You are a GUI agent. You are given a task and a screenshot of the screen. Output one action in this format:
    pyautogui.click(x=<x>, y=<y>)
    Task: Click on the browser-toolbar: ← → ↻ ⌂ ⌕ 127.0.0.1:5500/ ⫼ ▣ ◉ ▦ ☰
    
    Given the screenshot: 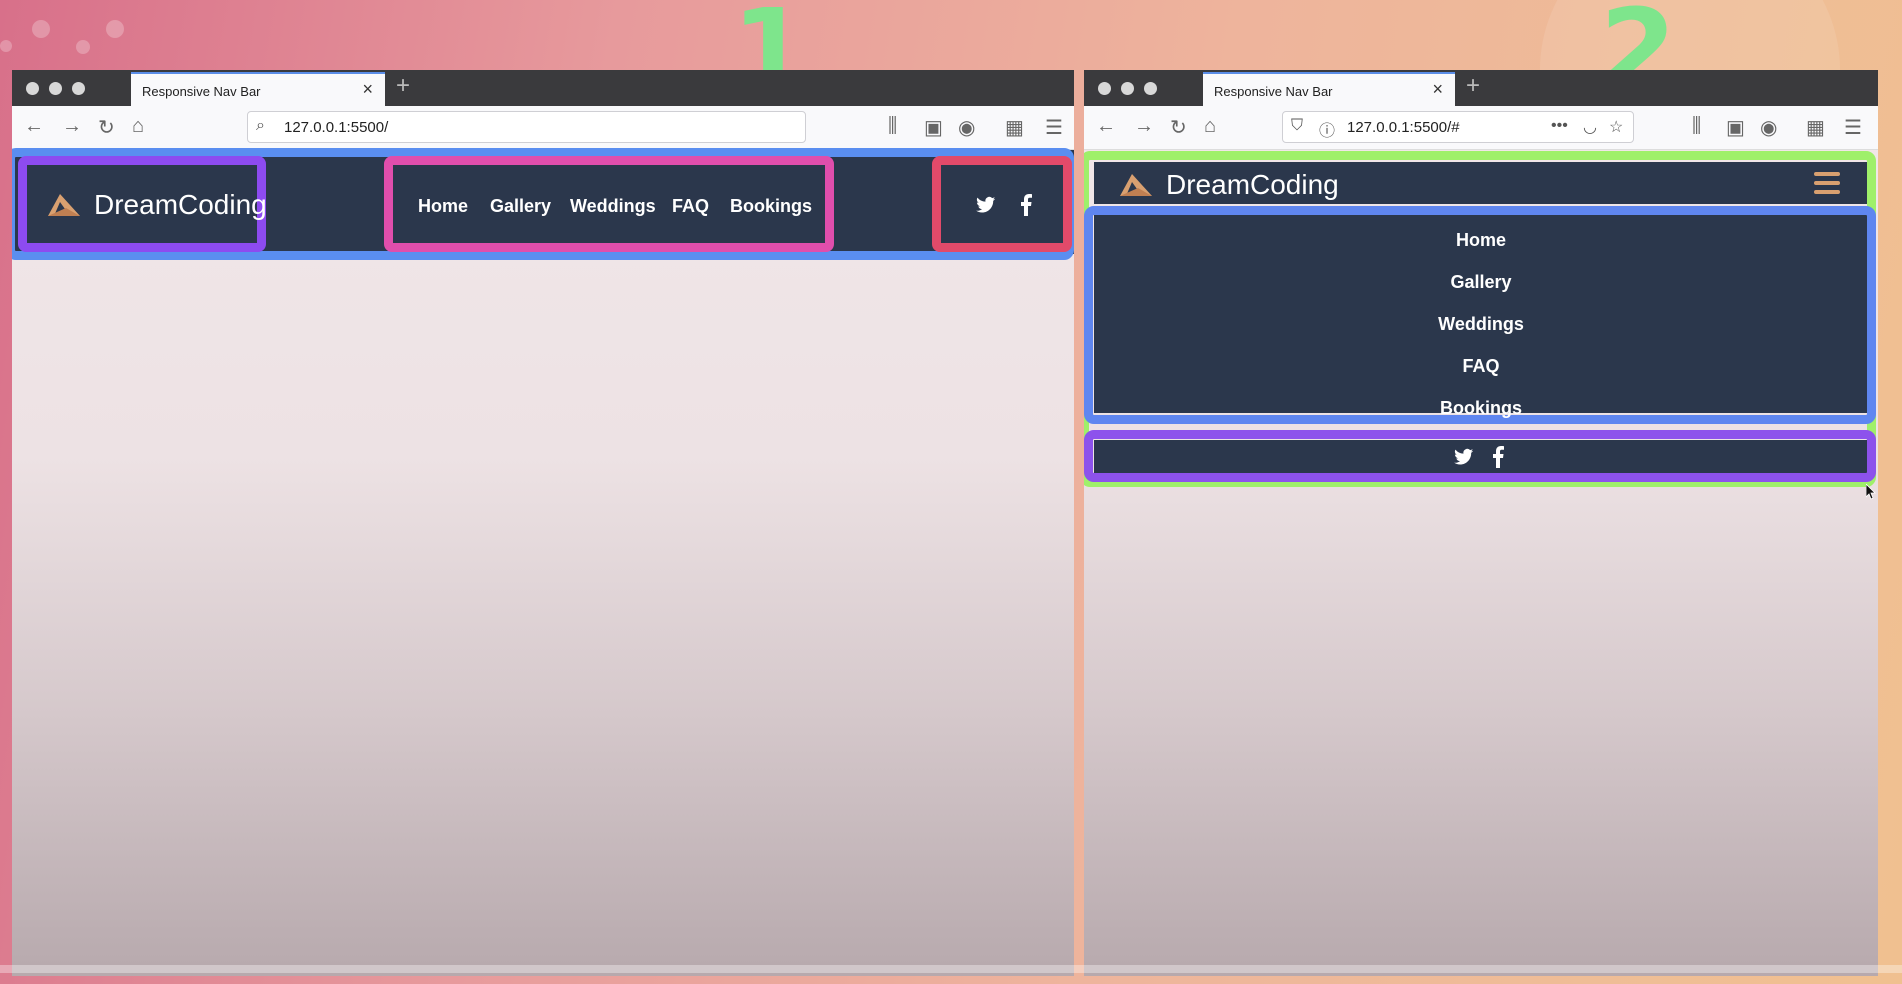 What is the action you would take?
    pyautogui.click(x=543, y=128)
    